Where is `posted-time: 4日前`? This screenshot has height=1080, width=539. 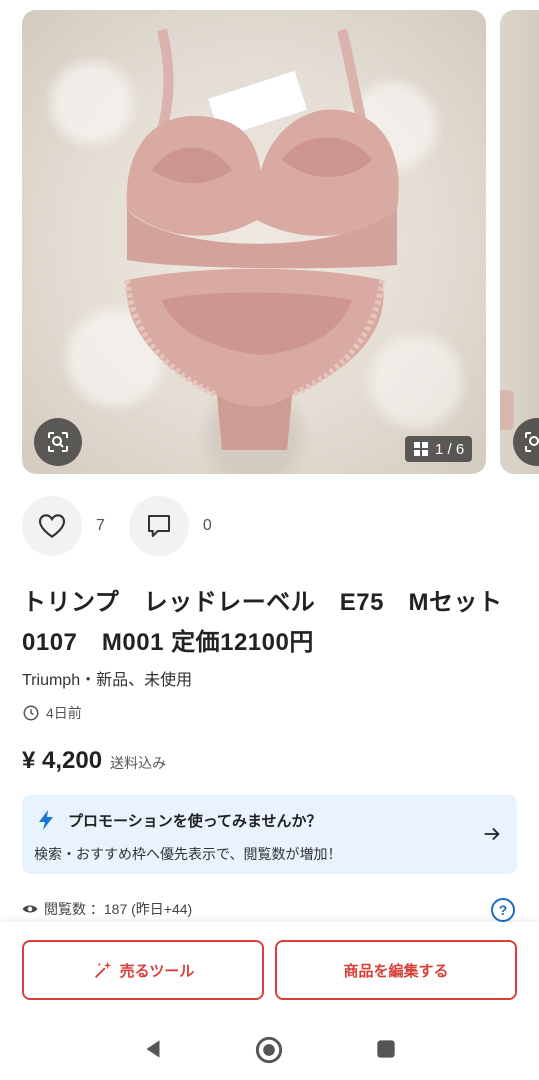
posted-time: 4日前 is located at coordinates (52, 713).